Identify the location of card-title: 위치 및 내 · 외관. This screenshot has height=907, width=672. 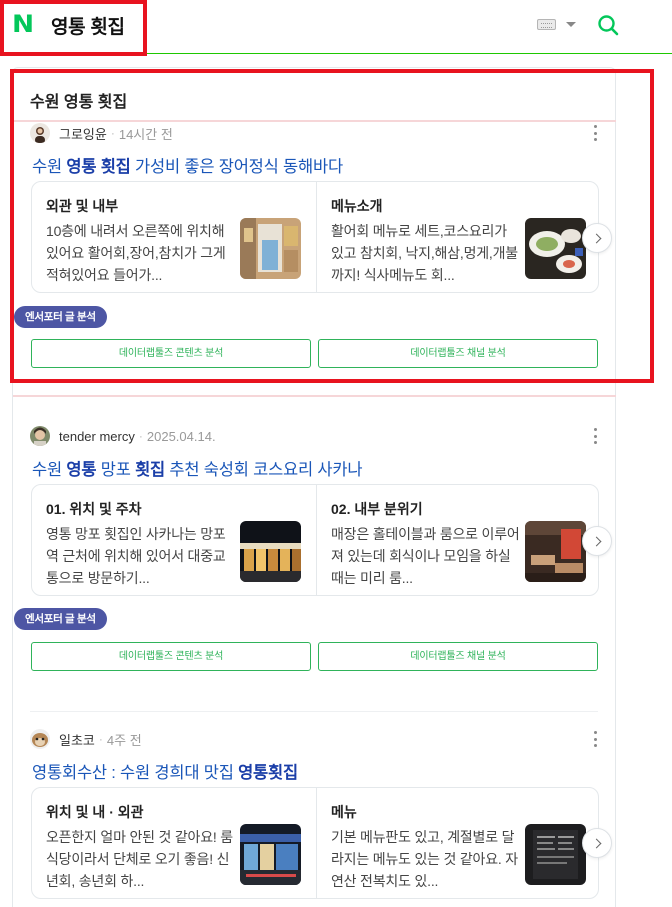
(95, 812).